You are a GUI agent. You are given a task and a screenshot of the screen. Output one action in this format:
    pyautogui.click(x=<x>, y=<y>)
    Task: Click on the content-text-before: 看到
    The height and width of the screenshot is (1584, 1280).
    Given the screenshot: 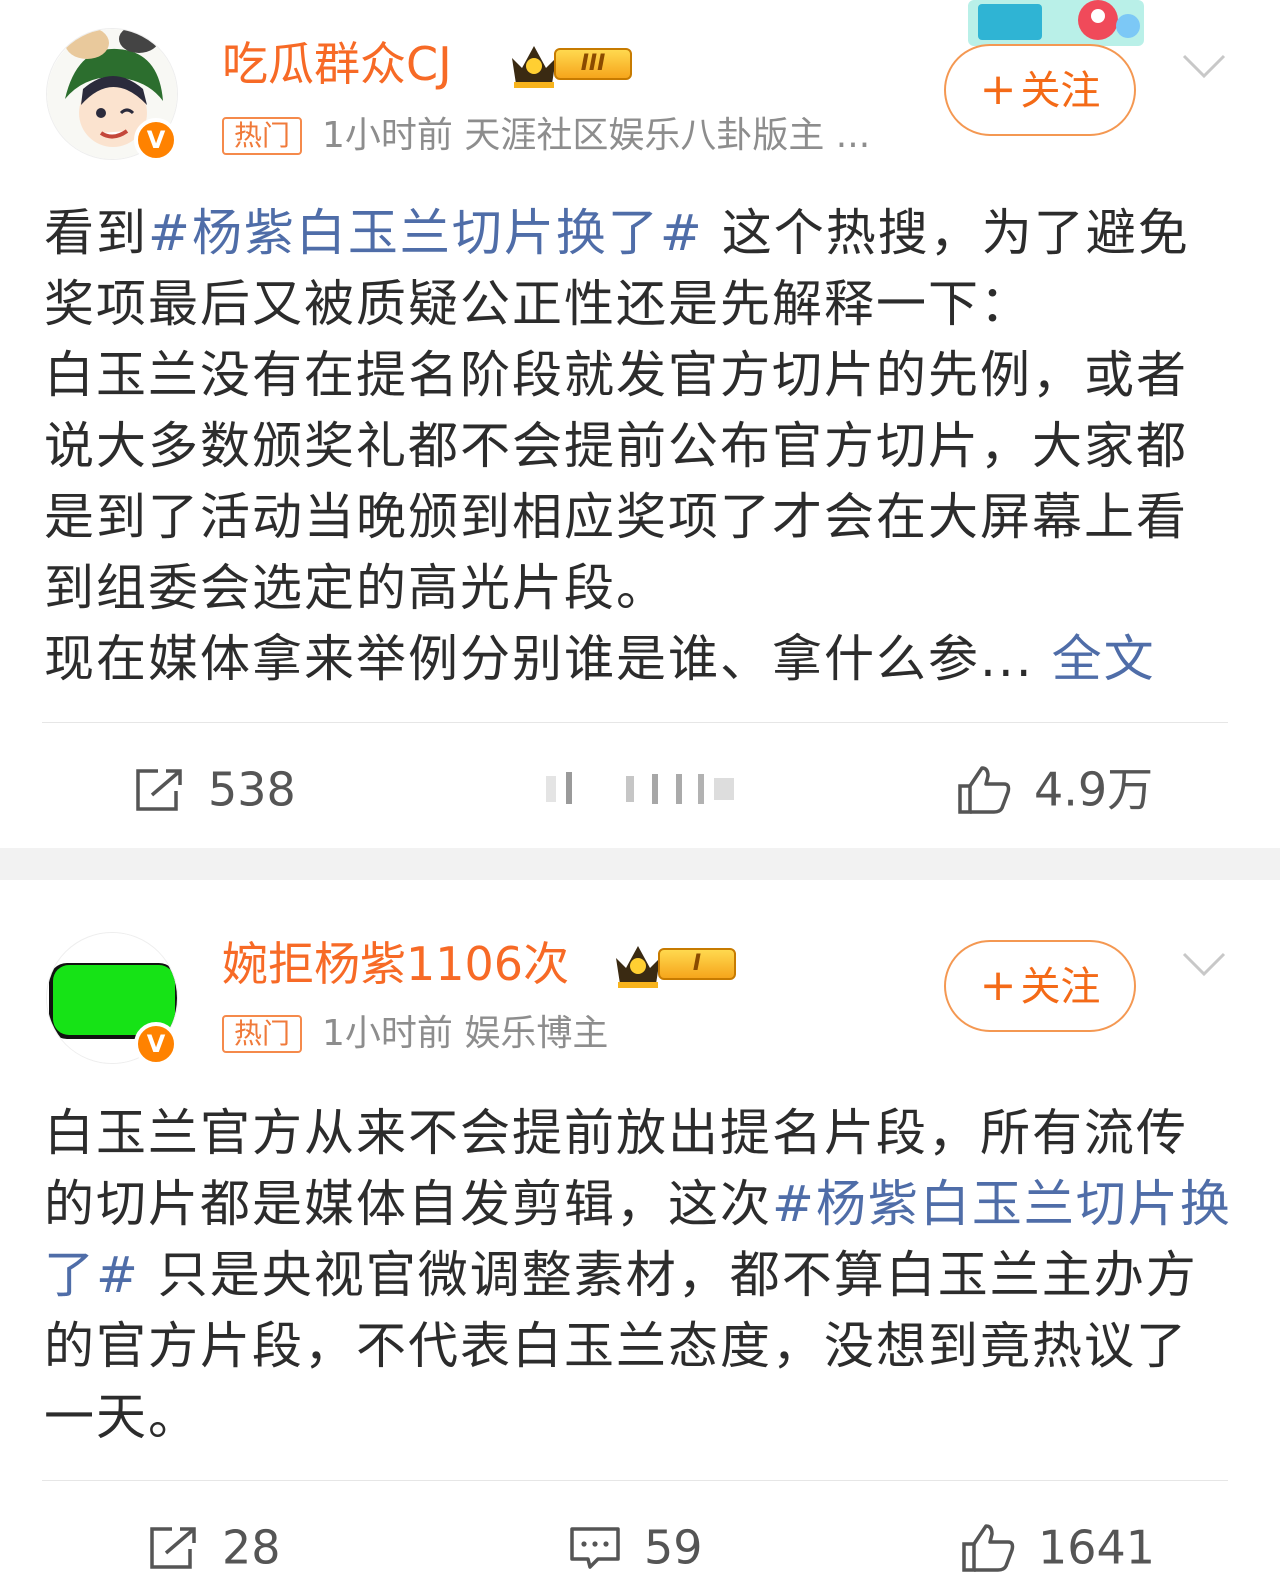 What is the action you would take?
    pyautogui.click(x=96, y=233)
    